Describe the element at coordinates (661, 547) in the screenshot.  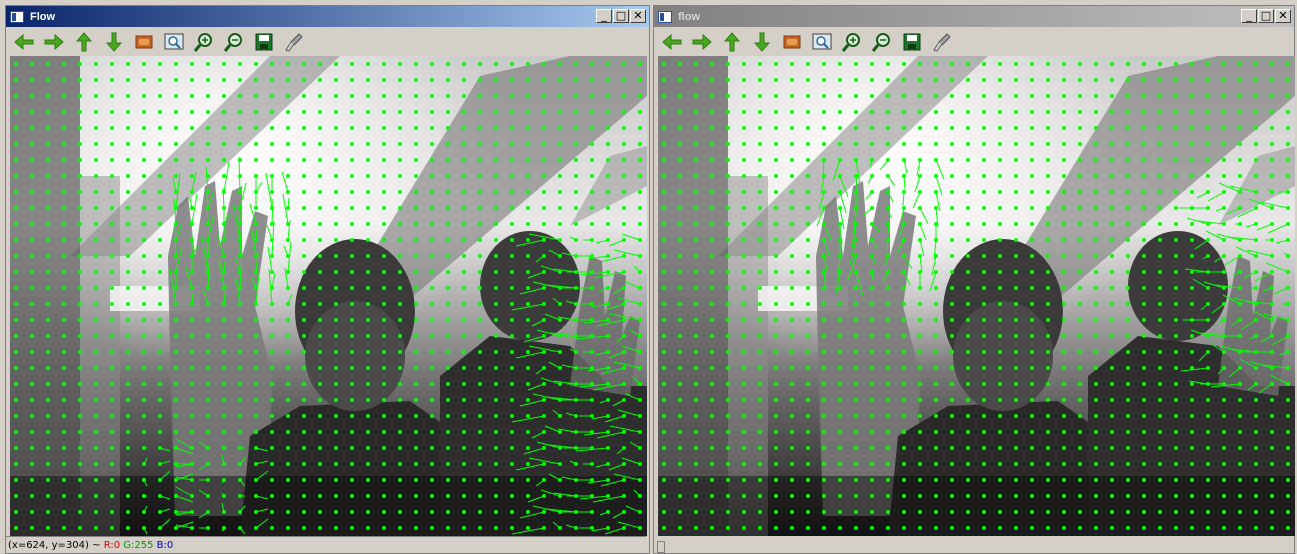
I see `status-bar-handle` at that location.